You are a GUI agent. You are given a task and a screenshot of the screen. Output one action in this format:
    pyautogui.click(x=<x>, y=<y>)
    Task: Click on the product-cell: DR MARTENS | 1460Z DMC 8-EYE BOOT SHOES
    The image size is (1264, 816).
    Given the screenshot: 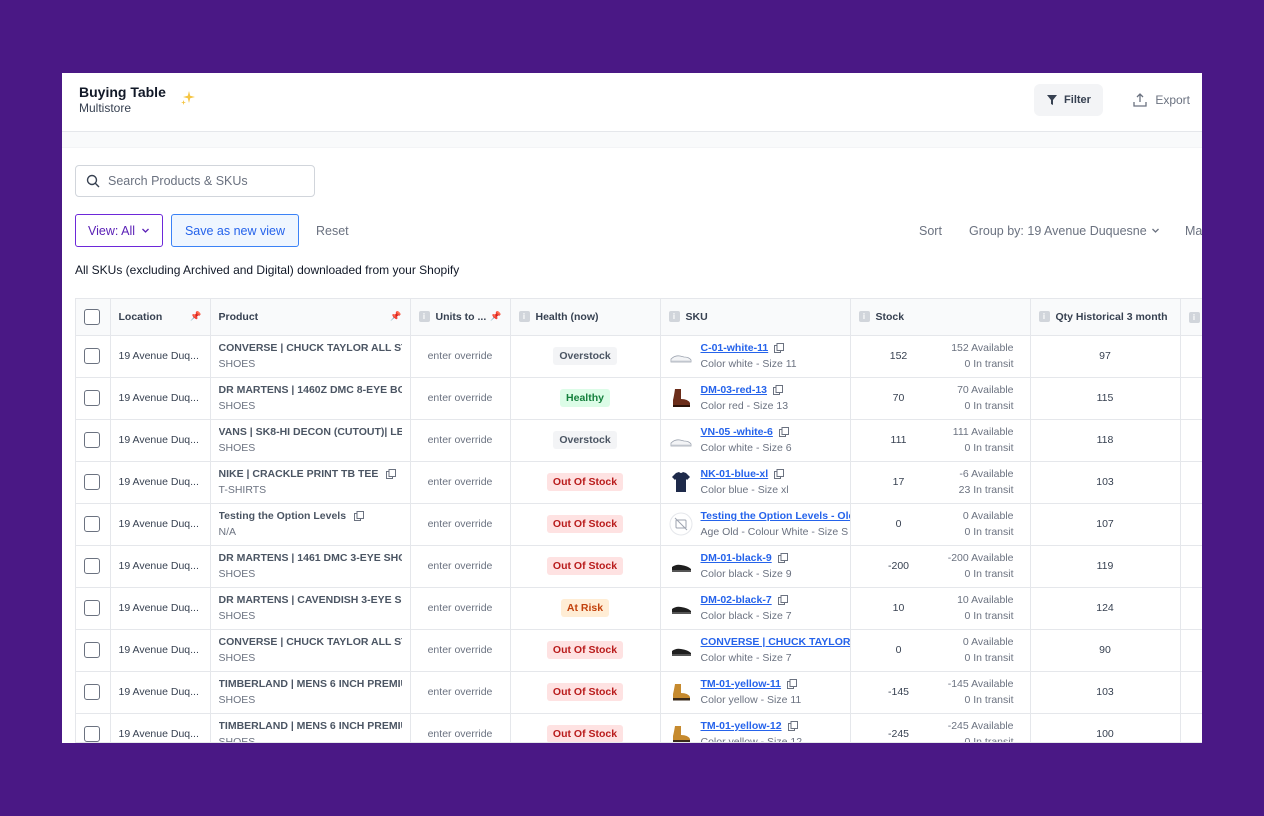 What is the action you would take?
    pyautogui.click(x=310, y=398)
    